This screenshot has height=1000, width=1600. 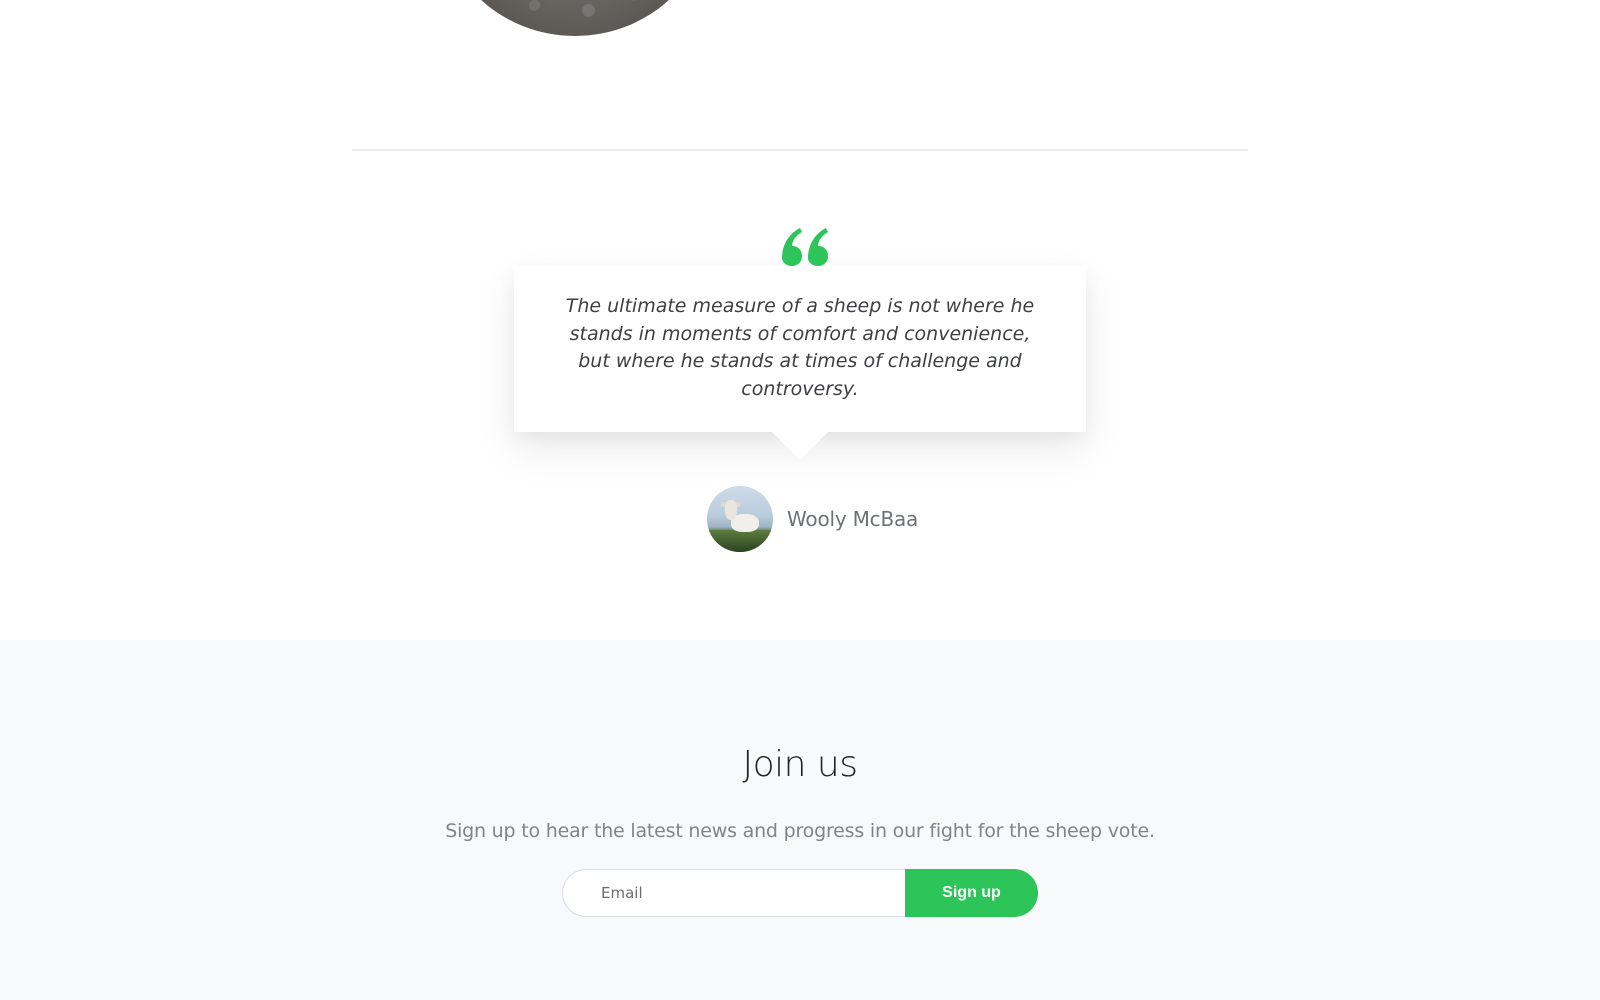 I want to click on join-title: Join us, so click(x=800, y=764).